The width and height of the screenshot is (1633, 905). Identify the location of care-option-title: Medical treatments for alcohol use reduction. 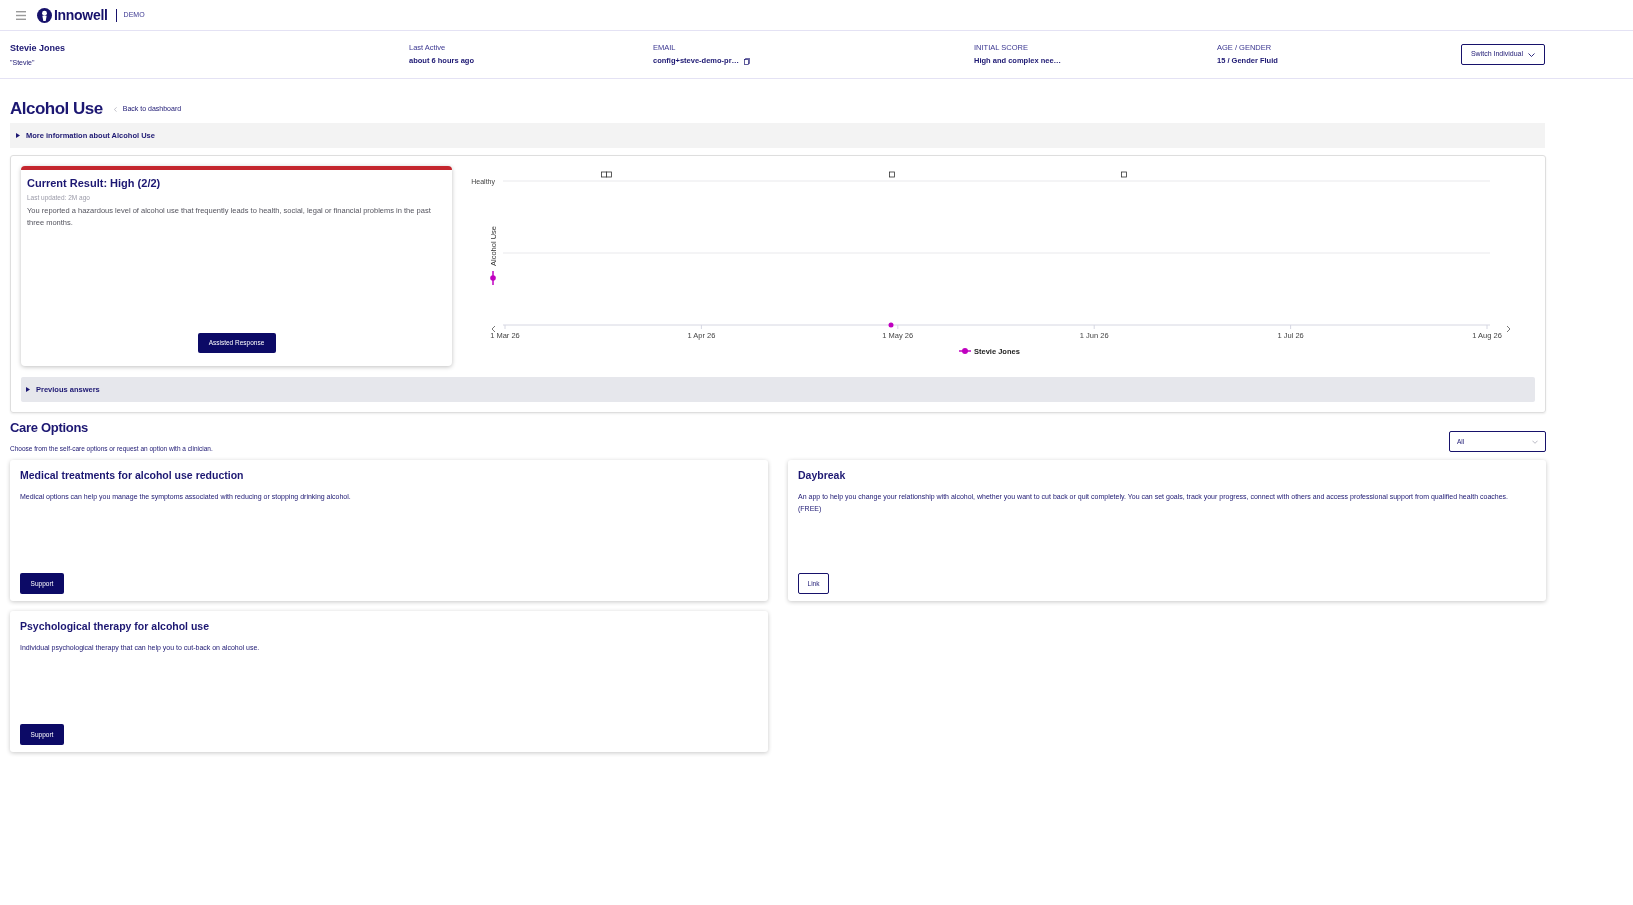
(132, 475).